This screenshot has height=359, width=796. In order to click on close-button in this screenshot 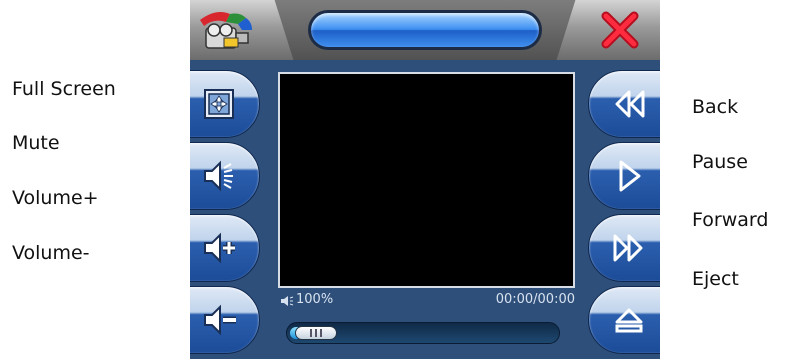, I will do `click(620, 30)`.